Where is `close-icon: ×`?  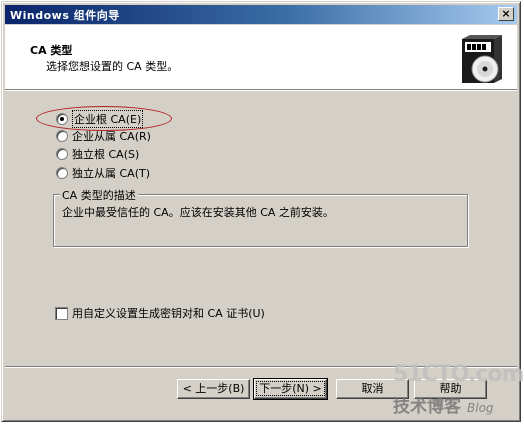
close-icon: × is located at coordinates (506, 13).